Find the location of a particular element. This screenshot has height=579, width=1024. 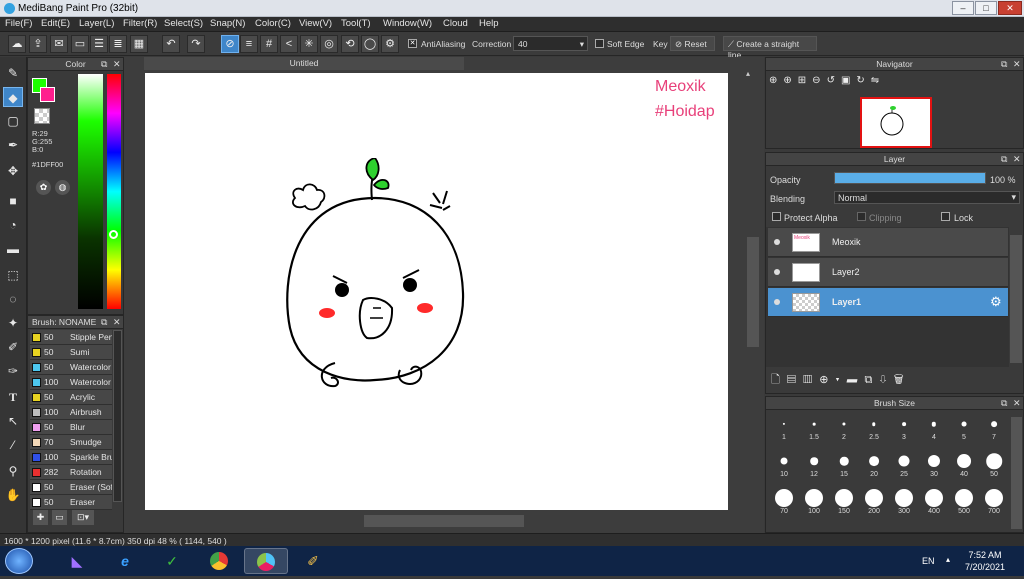

antialiasing-checkbox: ✕ is located at coordinates (412, 43).